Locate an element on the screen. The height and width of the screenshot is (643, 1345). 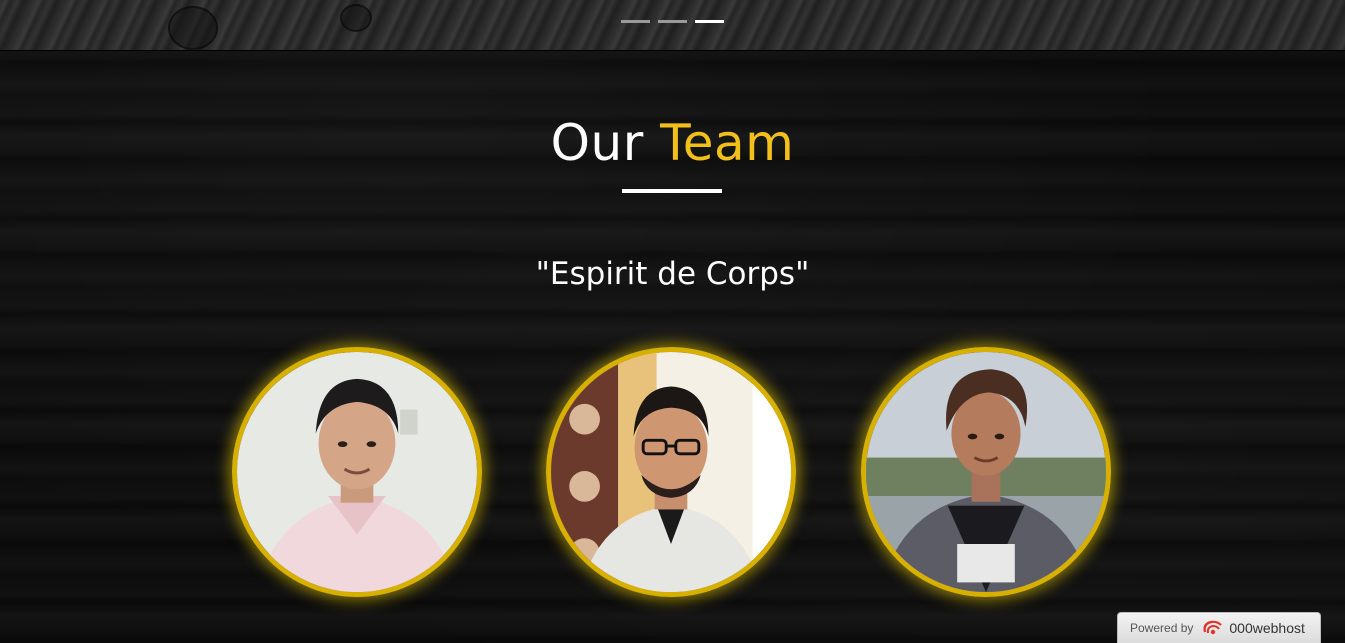
webhost-logo-icon is located at coordinates (1213, 627).